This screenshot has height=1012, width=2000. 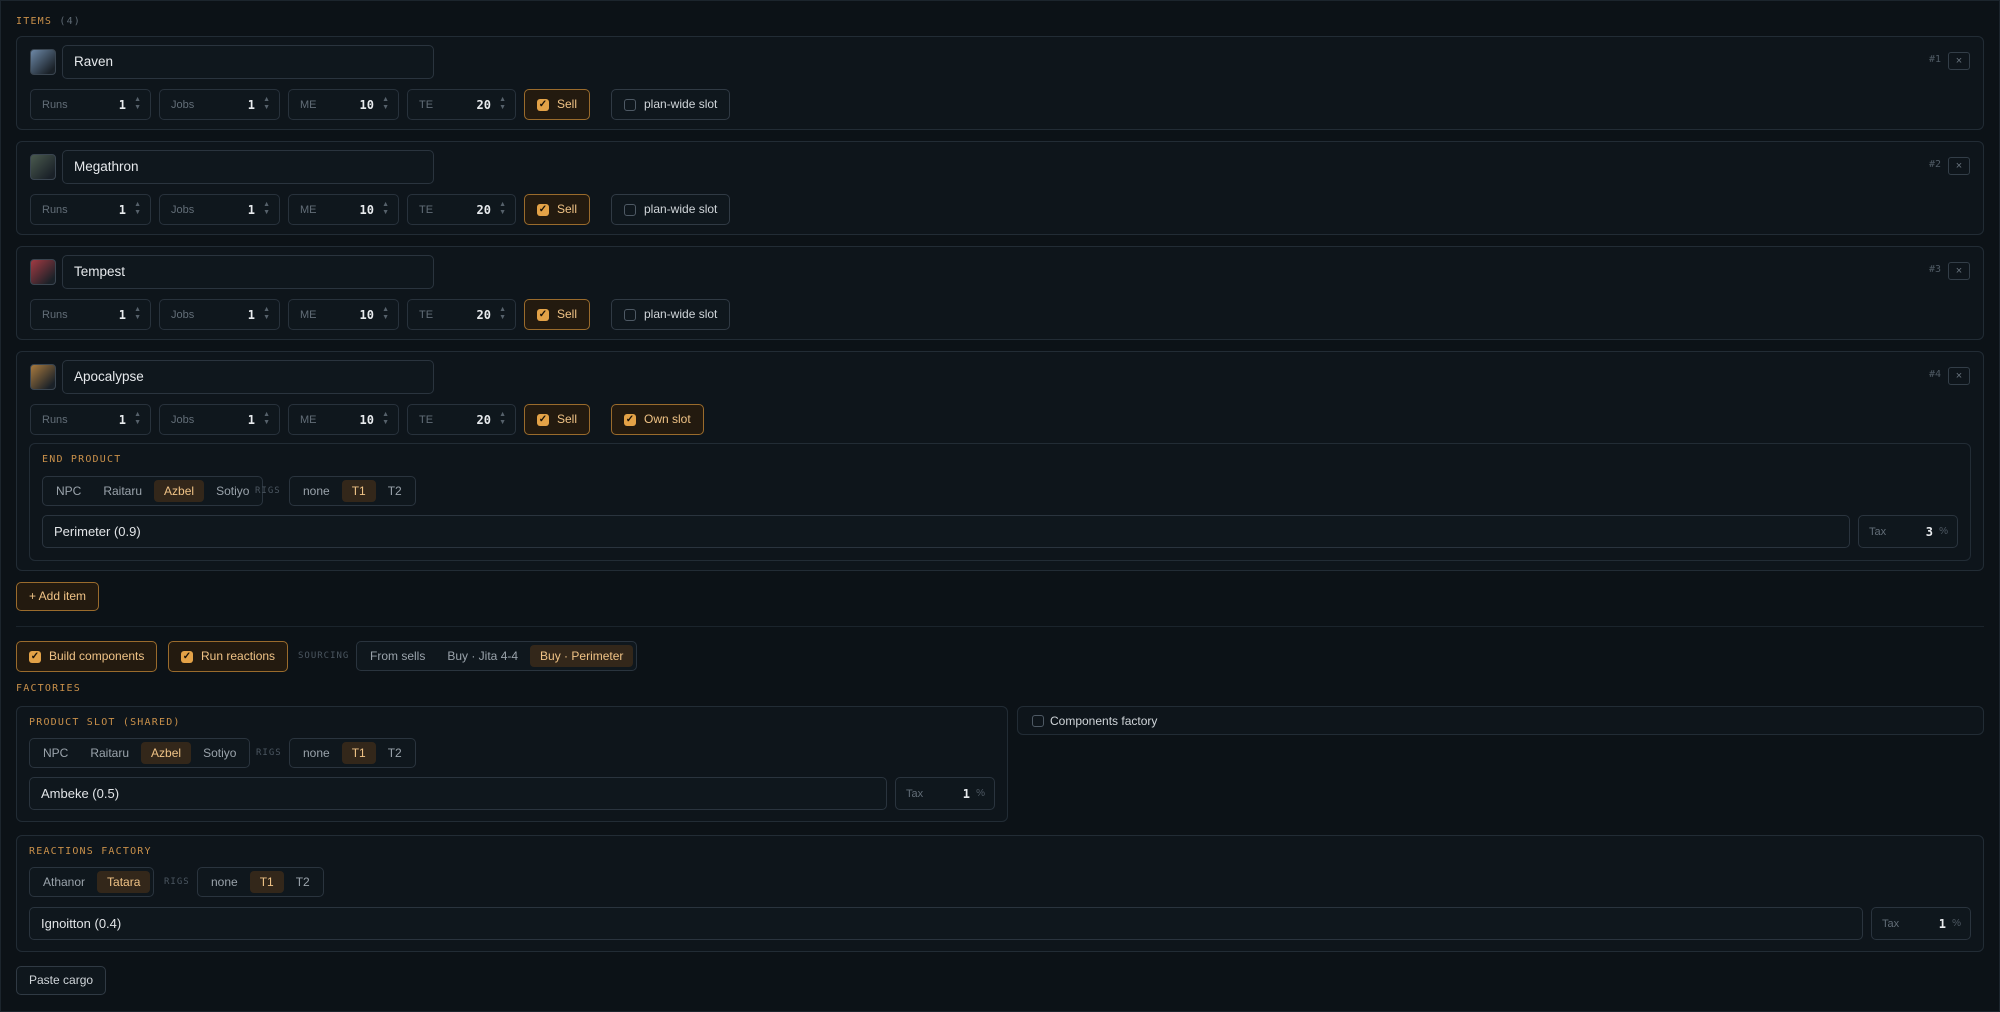 What do you see at coordinates (426, 210) in the screenshot?
I see `te-field-label: TE` at bounding box center [426, 210].